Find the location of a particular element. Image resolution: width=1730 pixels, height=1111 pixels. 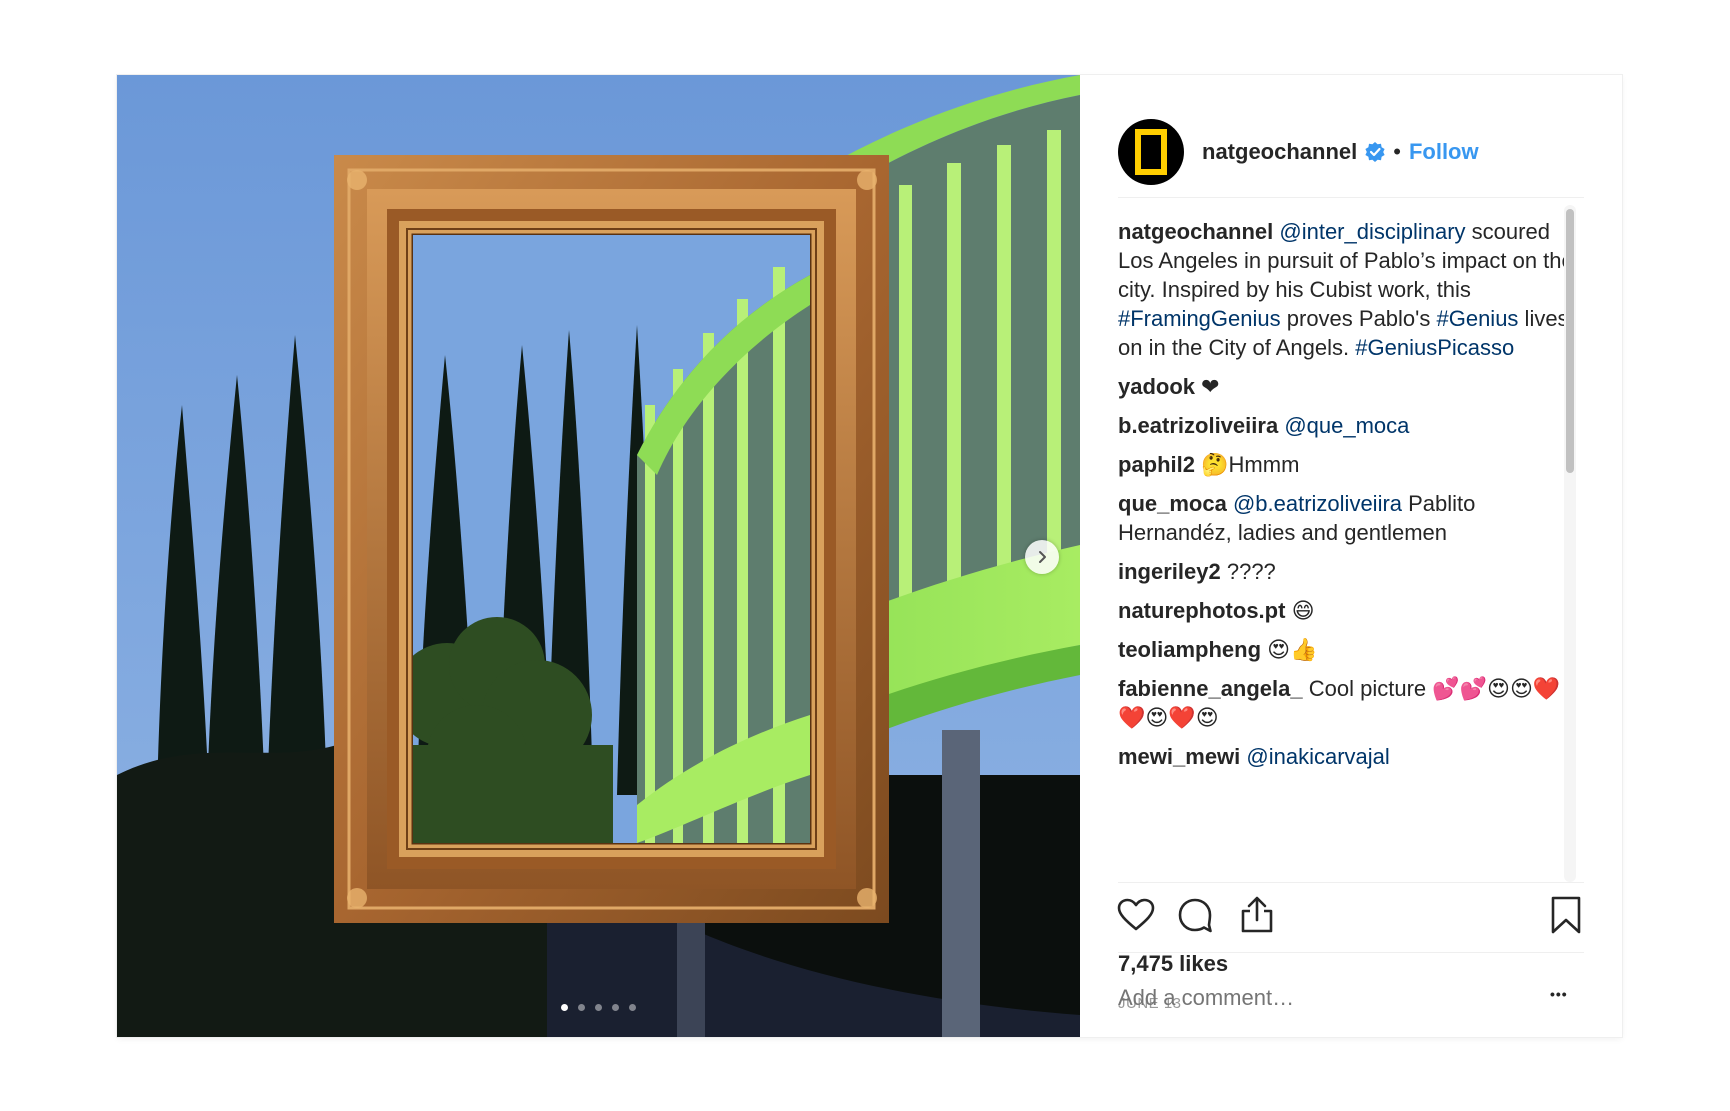

comment-username: teoliampheng is located at coordinates (1189, 649).